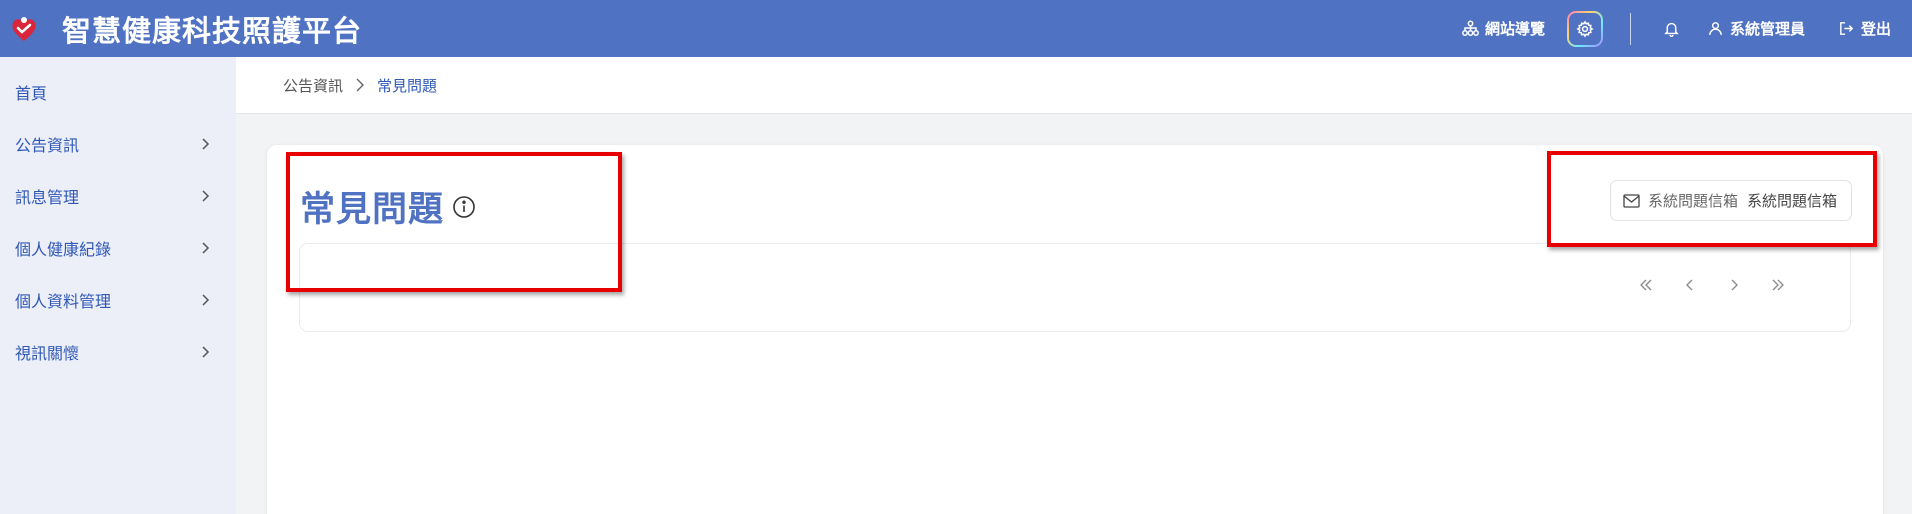  I want to click on info-icon, so click(464, 207).